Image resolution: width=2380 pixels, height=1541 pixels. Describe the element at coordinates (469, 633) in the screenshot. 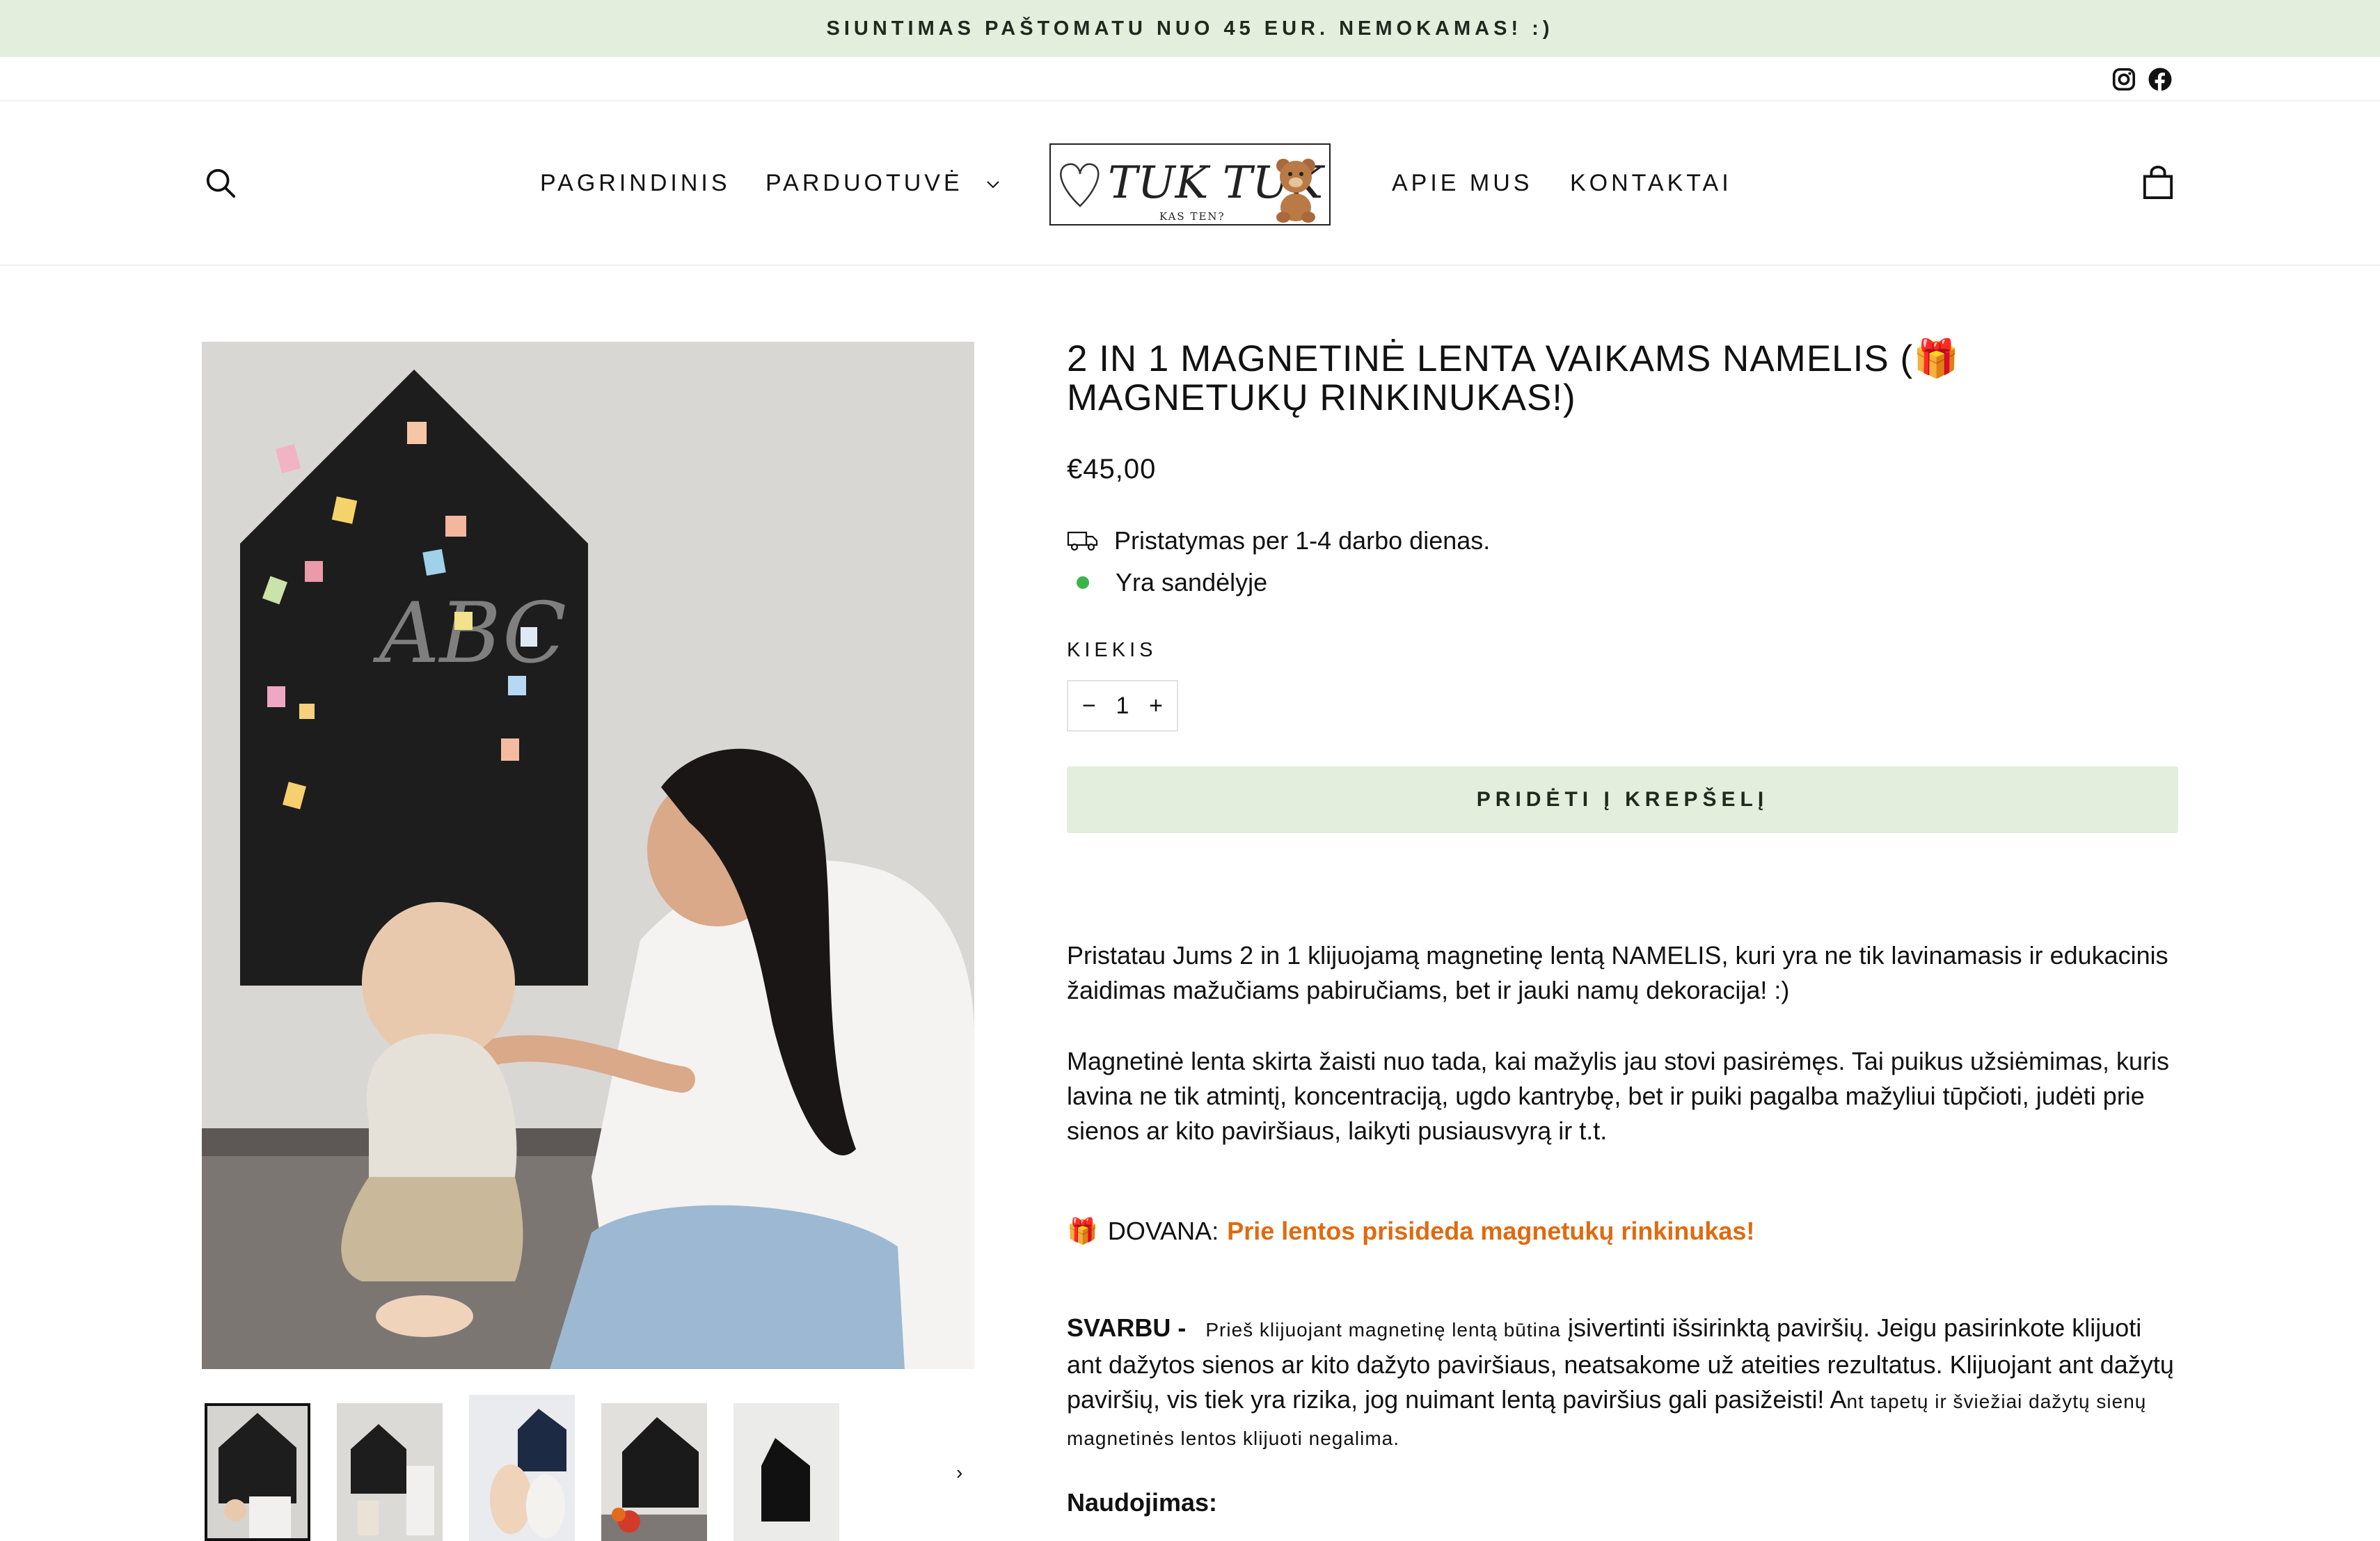

I see `chalk-text: ABC` at that location.